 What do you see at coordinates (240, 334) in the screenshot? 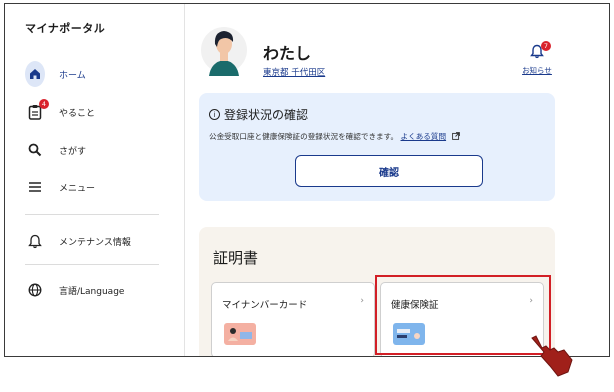
I see `mynumber-card-icon` at bounding box center [240, 334].